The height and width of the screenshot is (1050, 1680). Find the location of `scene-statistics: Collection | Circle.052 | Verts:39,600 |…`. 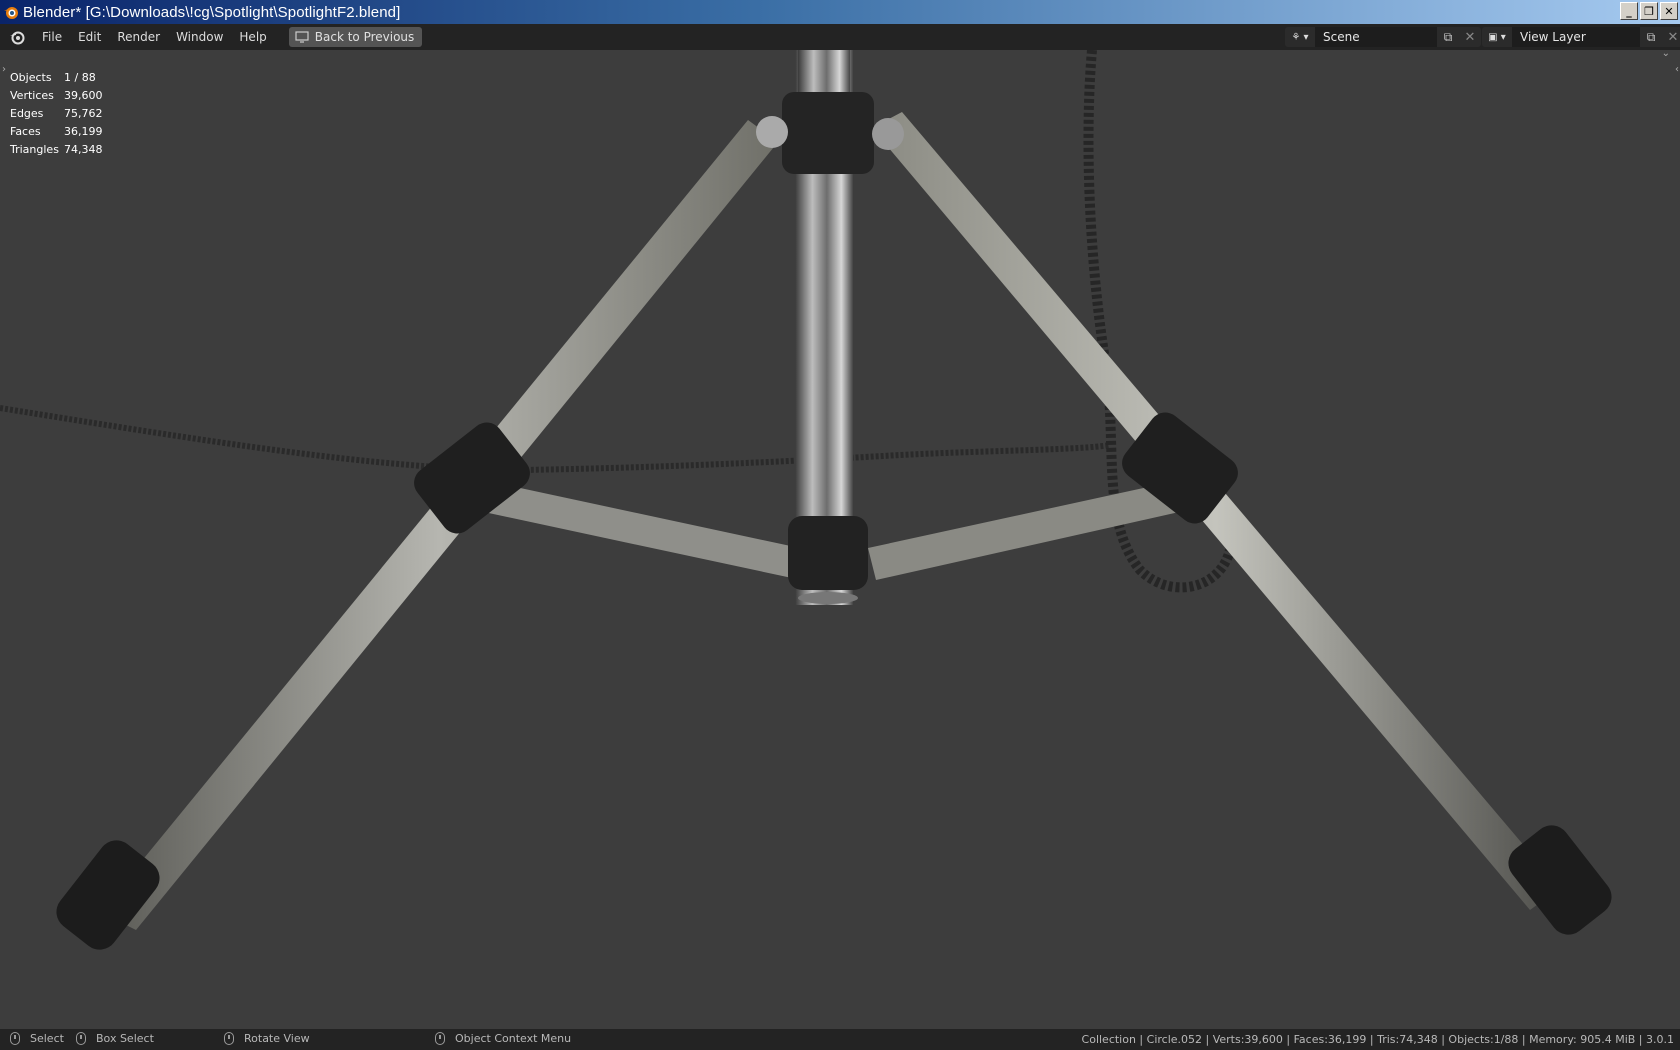

scene-statistics: Collection | Circle.052 | Verts:39,600 |… is located at coordinates (1377, 1039).